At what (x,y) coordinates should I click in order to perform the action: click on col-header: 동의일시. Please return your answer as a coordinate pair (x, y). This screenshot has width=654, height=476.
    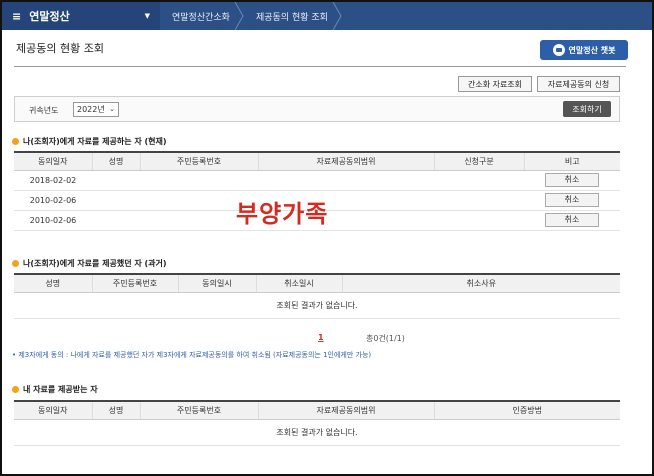
    Looking at the image, I should click on (217, 283).